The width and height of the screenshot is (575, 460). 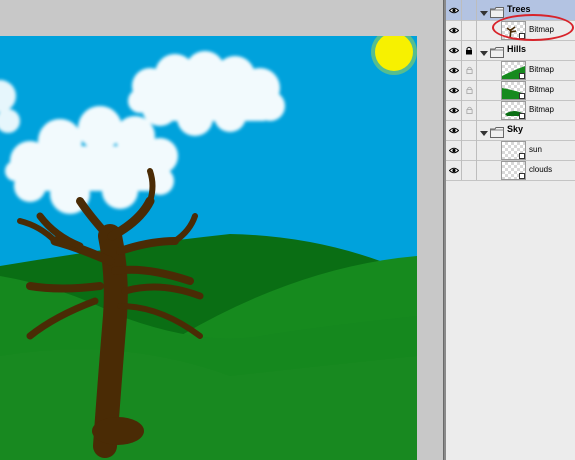 I want to click on layer-name: sun, so click(x=535, y=149).